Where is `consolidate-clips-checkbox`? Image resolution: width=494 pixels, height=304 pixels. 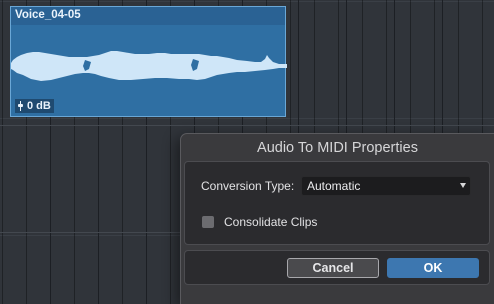 consolidate-clips-checkbox is located at coordinates (208, 222).